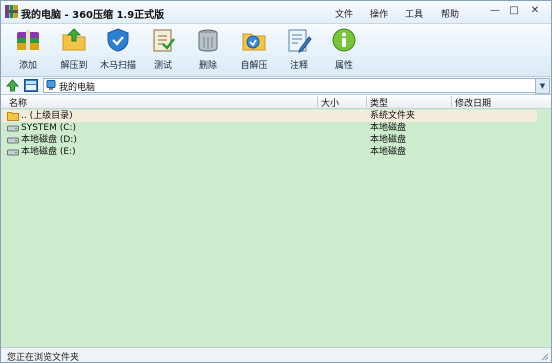 Image resolution: width=552 pixels, height=363 pixels. I want to click on menu-tools: 工具, so click(414, 13).